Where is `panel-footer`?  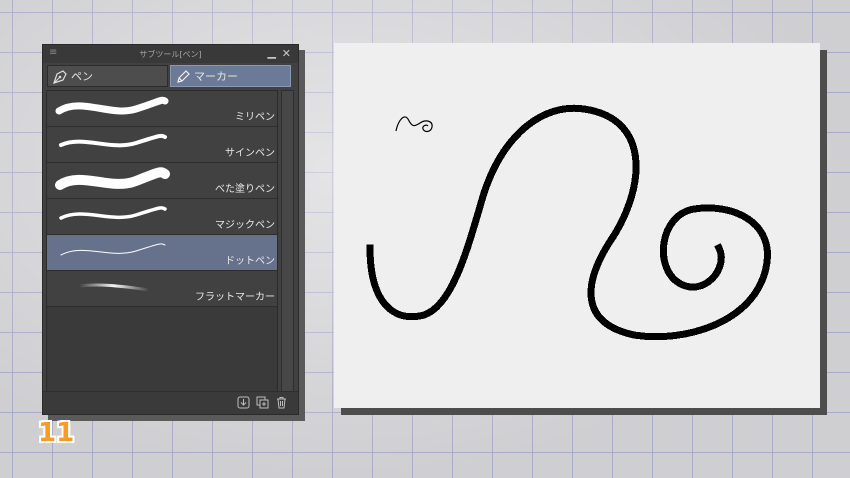
panel-footer is located at coordinates (170, 402).